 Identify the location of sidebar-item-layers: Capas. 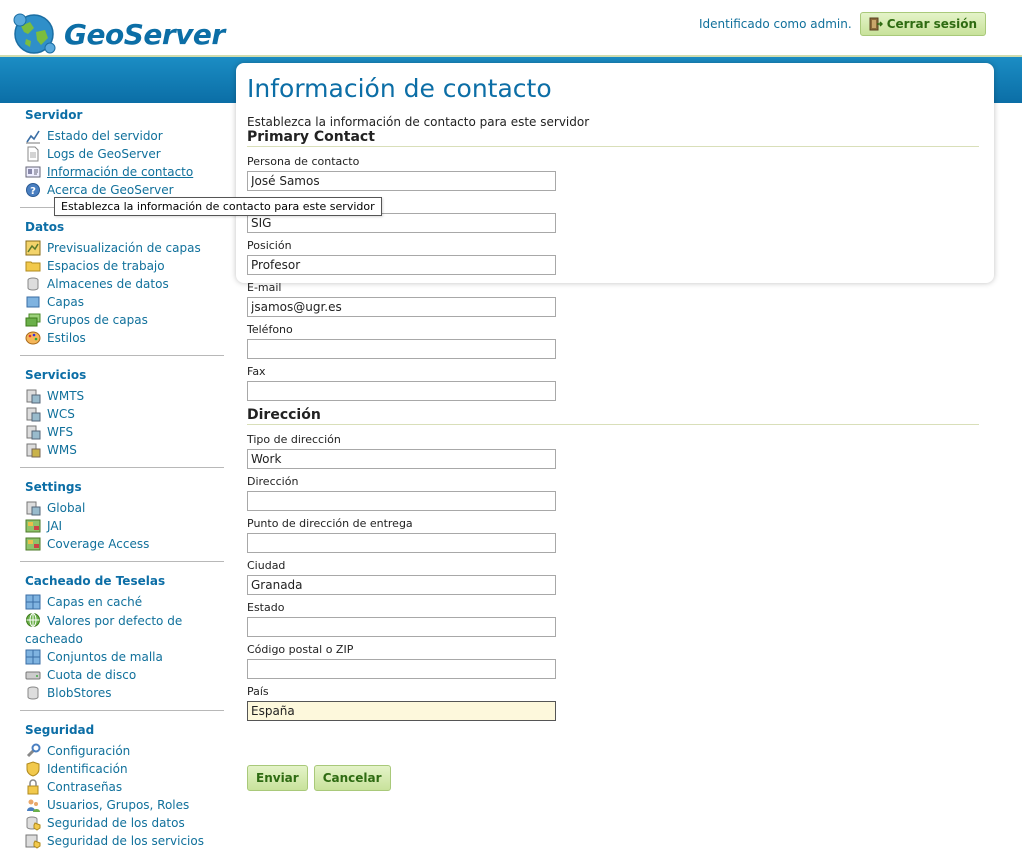
(122, 302).